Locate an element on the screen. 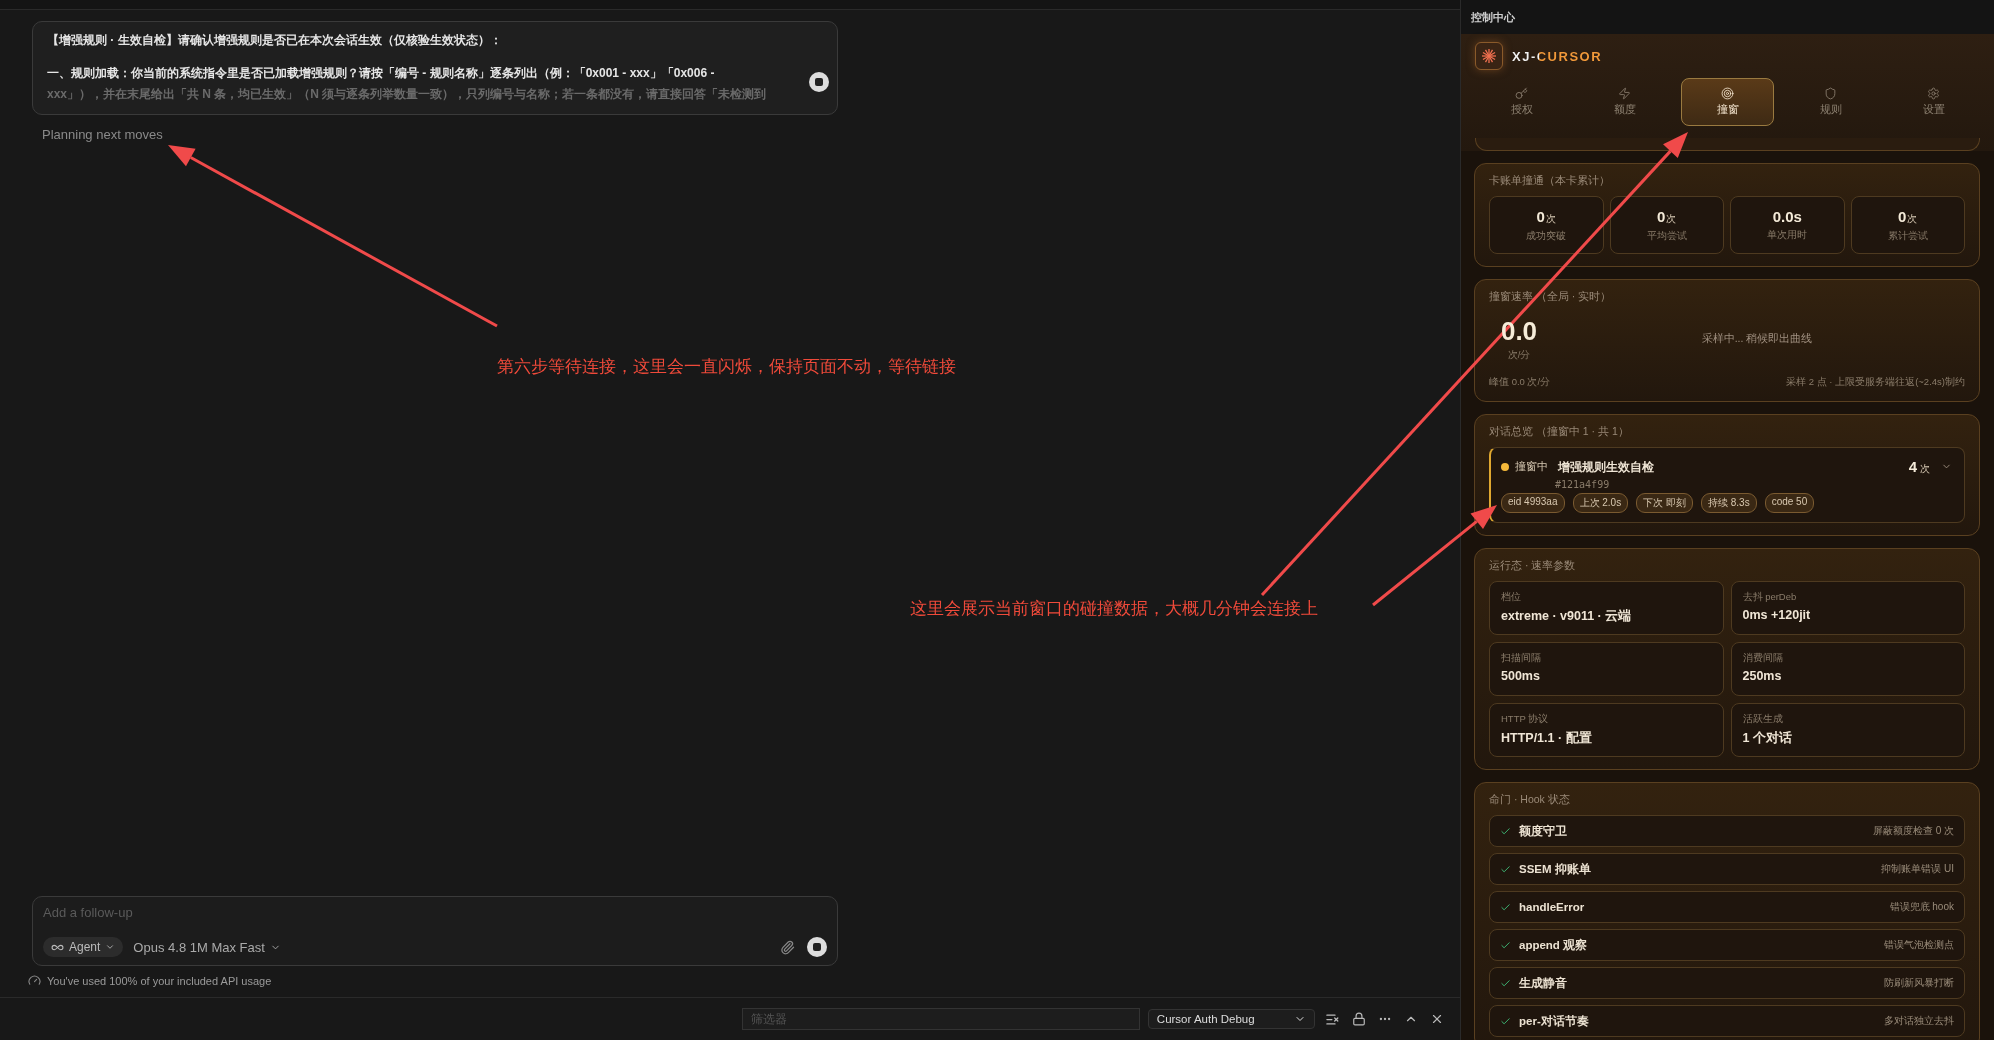 The height and width of the screenshot is (1040, 1994). param-value: 0ms +120jit is located at coordinates (1777, 615).